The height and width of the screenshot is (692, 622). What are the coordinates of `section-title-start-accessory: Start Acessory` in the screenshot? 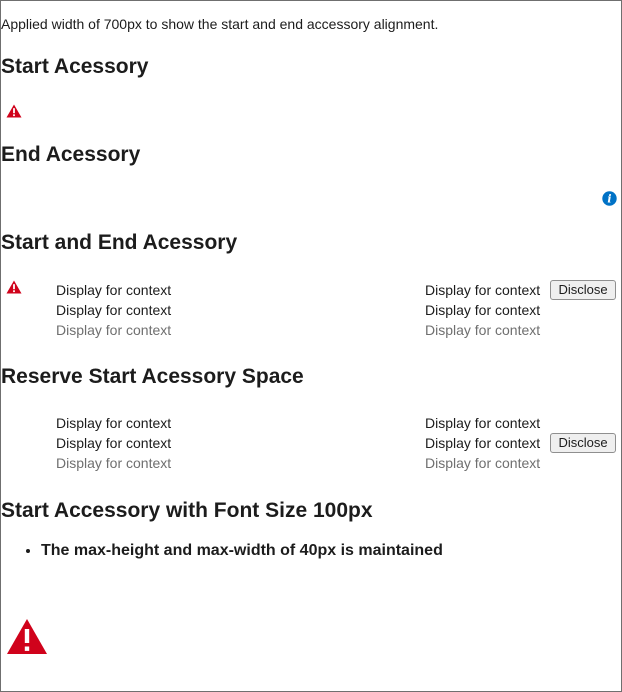 It's located at (75, 66).